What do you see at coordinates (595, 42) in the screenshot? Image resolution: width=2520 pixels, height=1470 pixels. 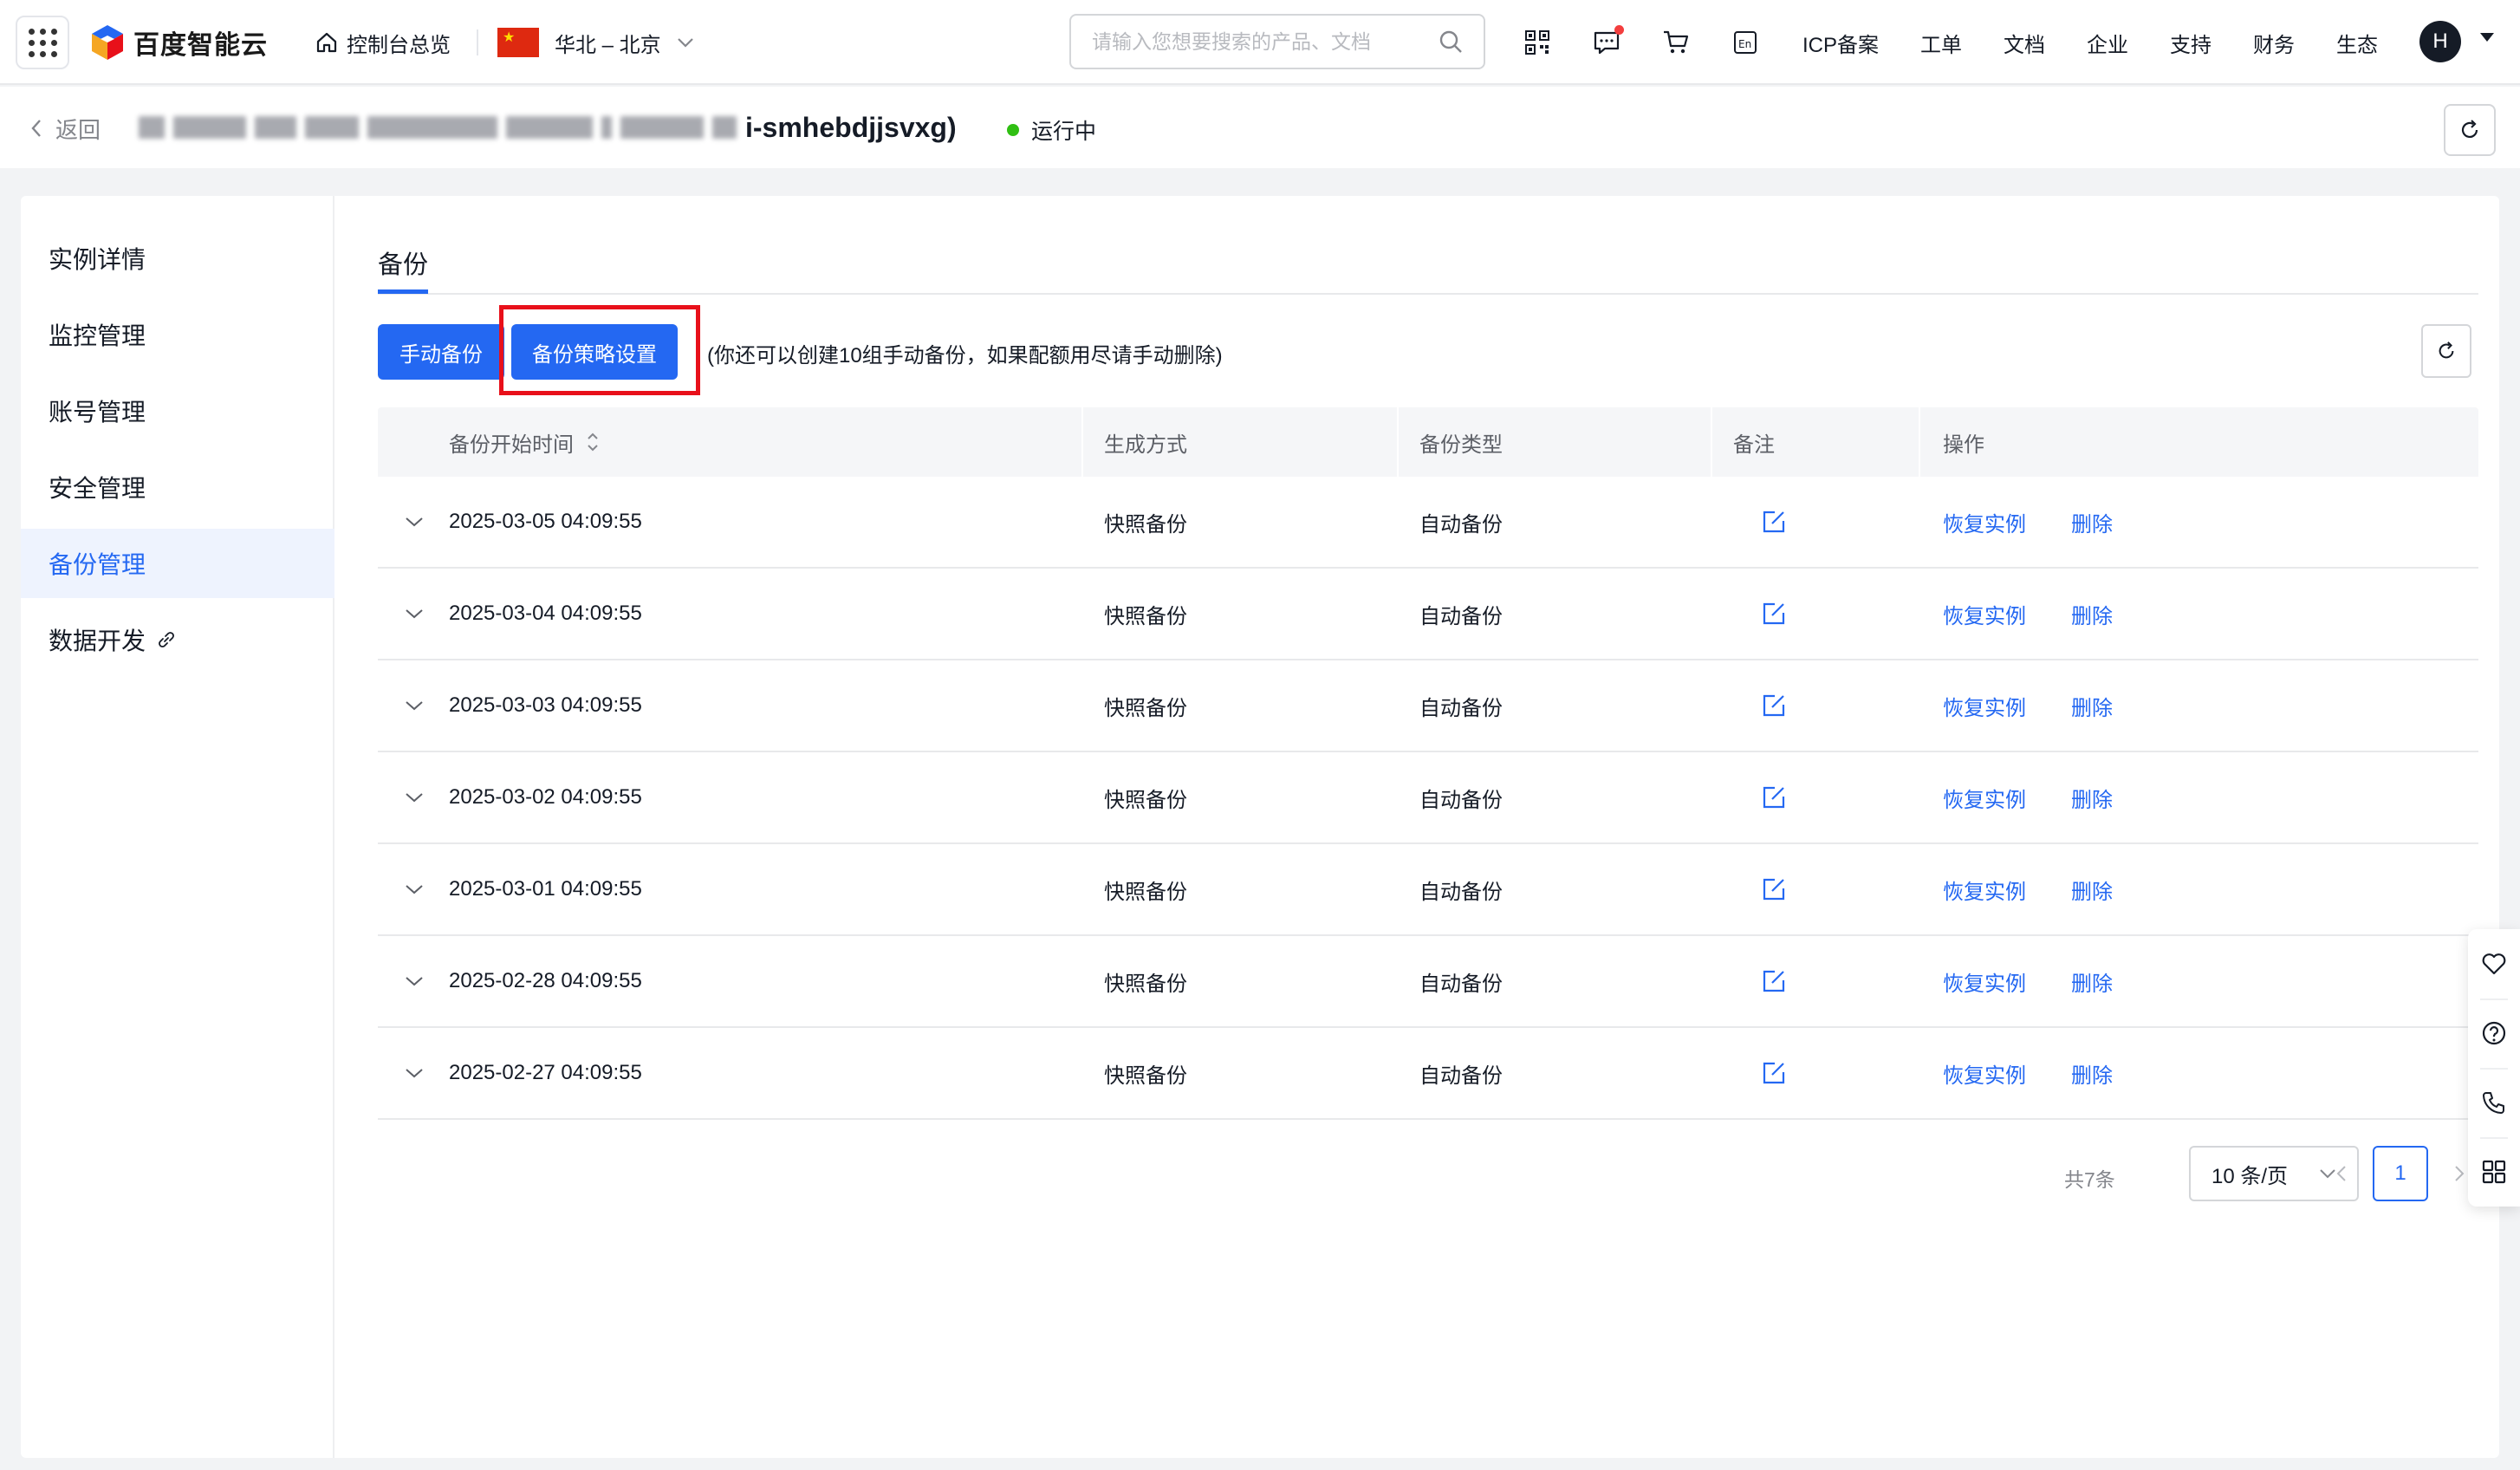 I see `region-selector: 华北 – 北京` at bounding box center [595, 42].